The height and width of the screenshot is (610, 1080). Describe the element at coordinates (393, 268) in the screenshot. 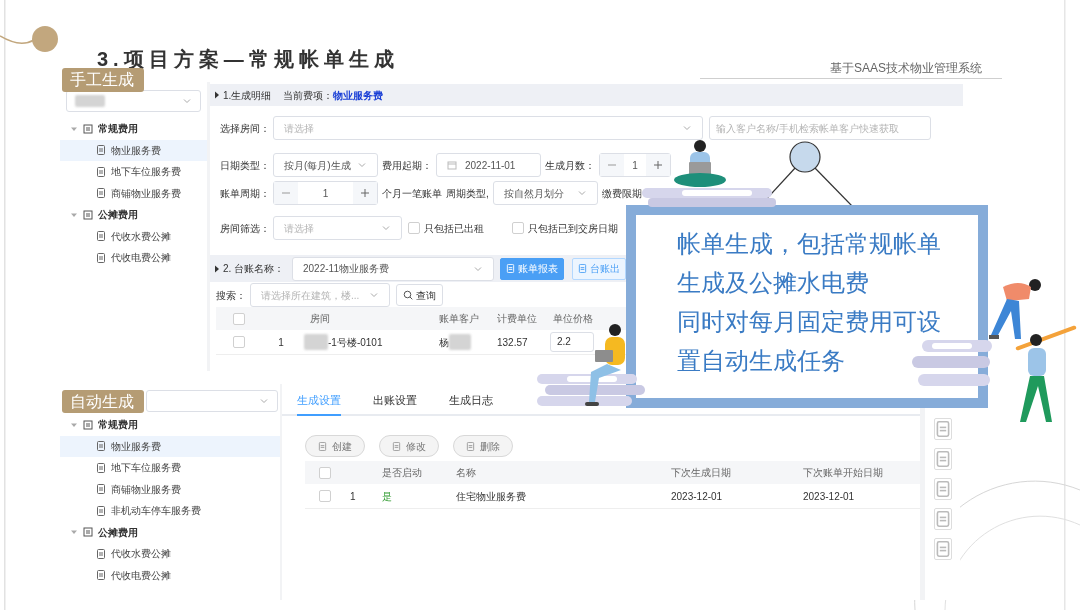

I see `dropdown: 2022-11物业服务费` at that location.